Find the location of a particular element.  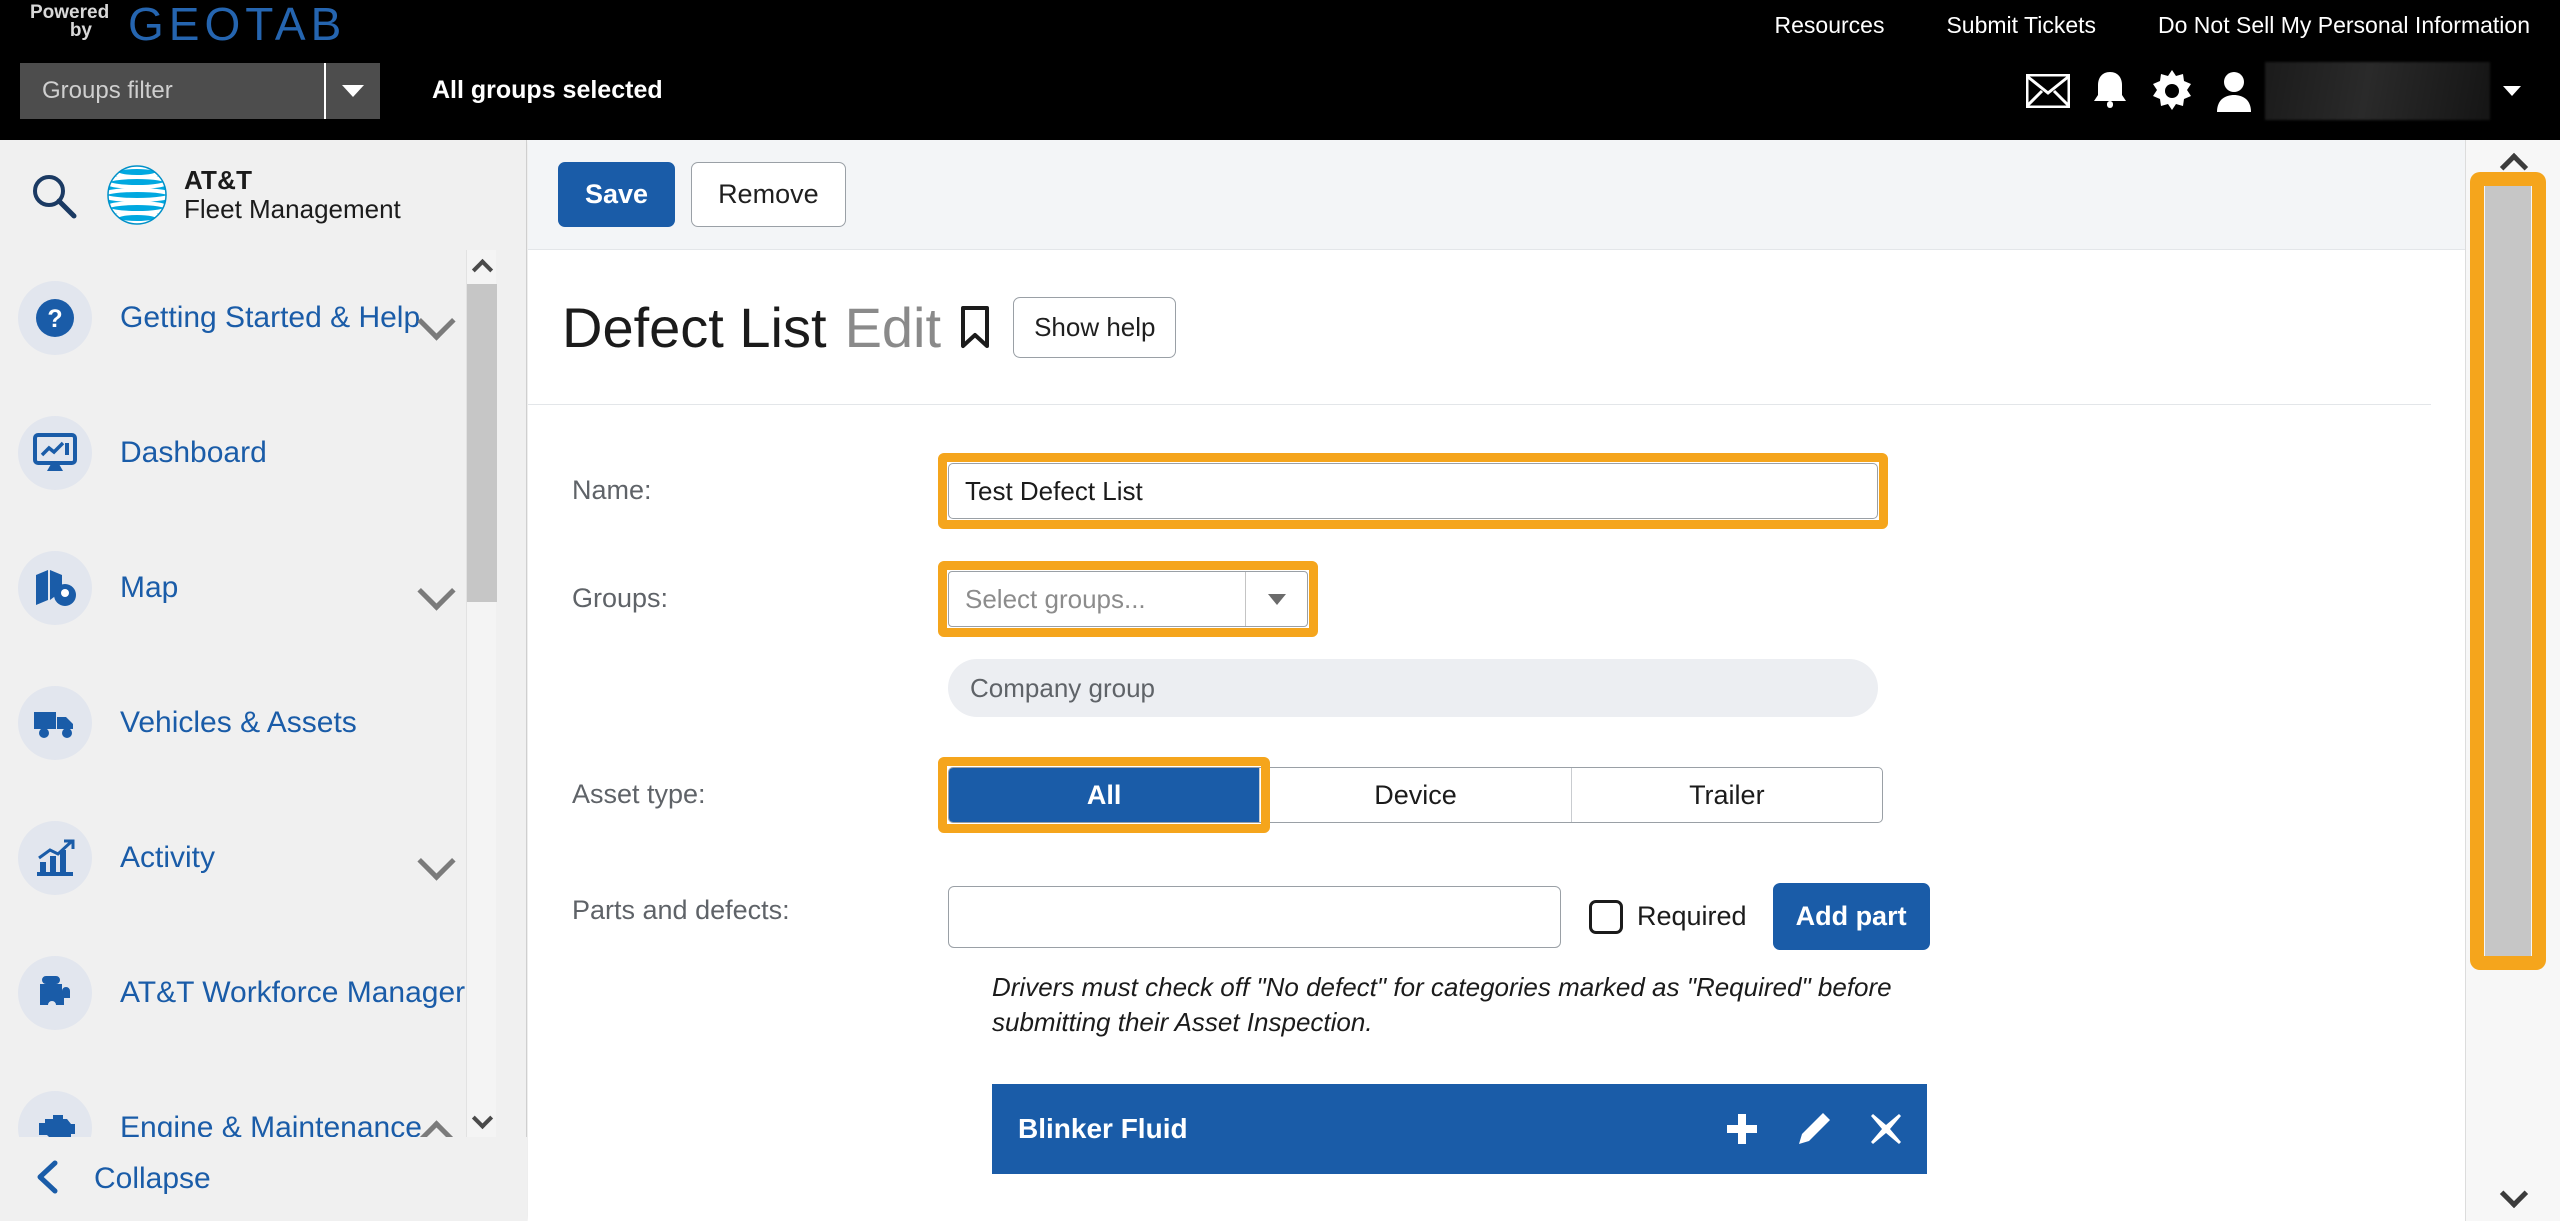

plus-icon is located at coordinates (1742, 1129).